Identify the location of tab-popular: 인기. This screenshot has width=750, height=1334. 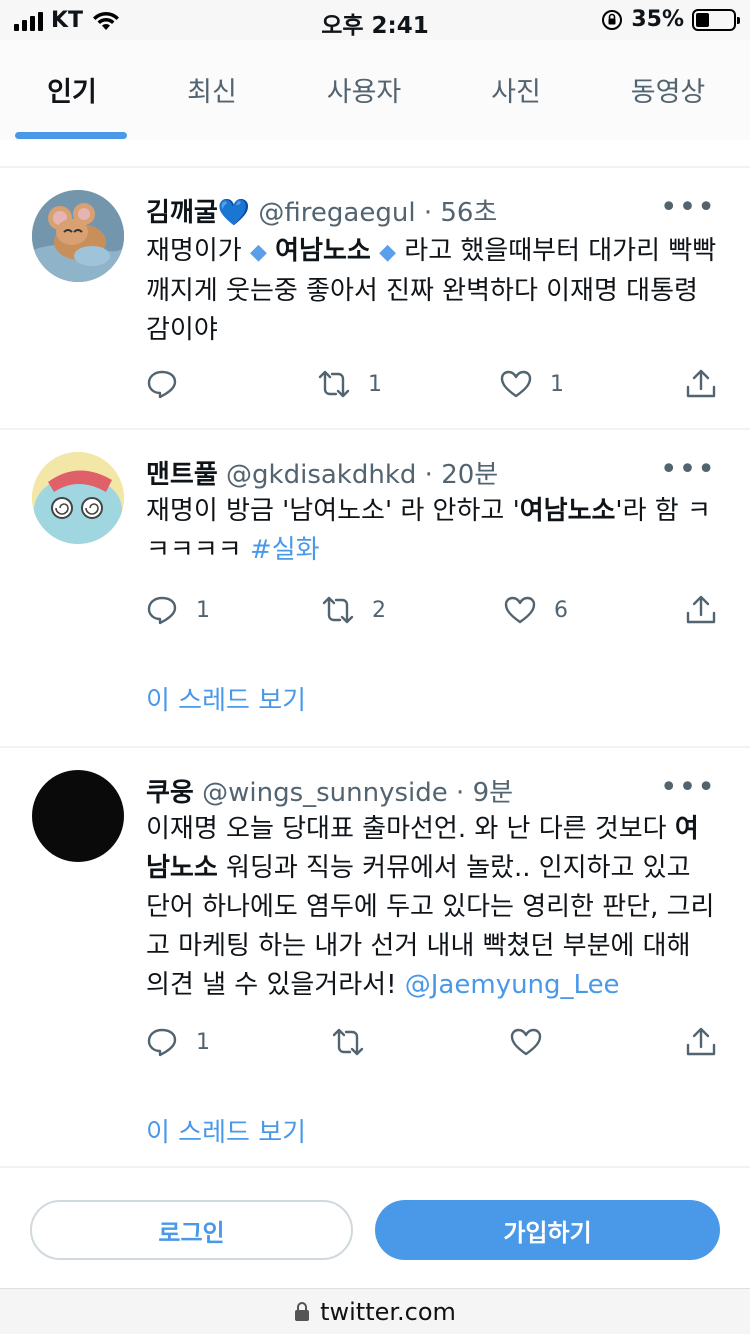
(72, 89).